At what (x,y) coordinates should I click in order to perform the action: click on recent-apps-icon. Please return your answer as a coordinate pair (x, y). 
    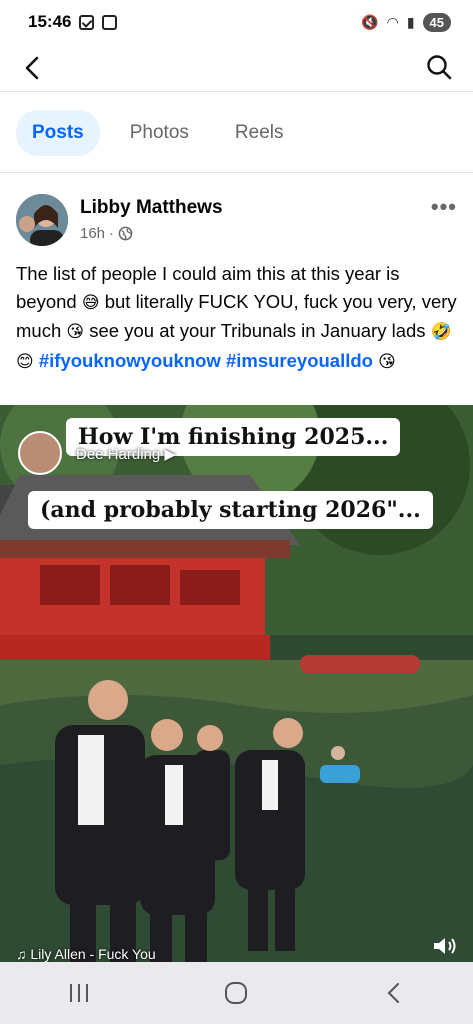
    Looking at the image, I should click on (78, 993).